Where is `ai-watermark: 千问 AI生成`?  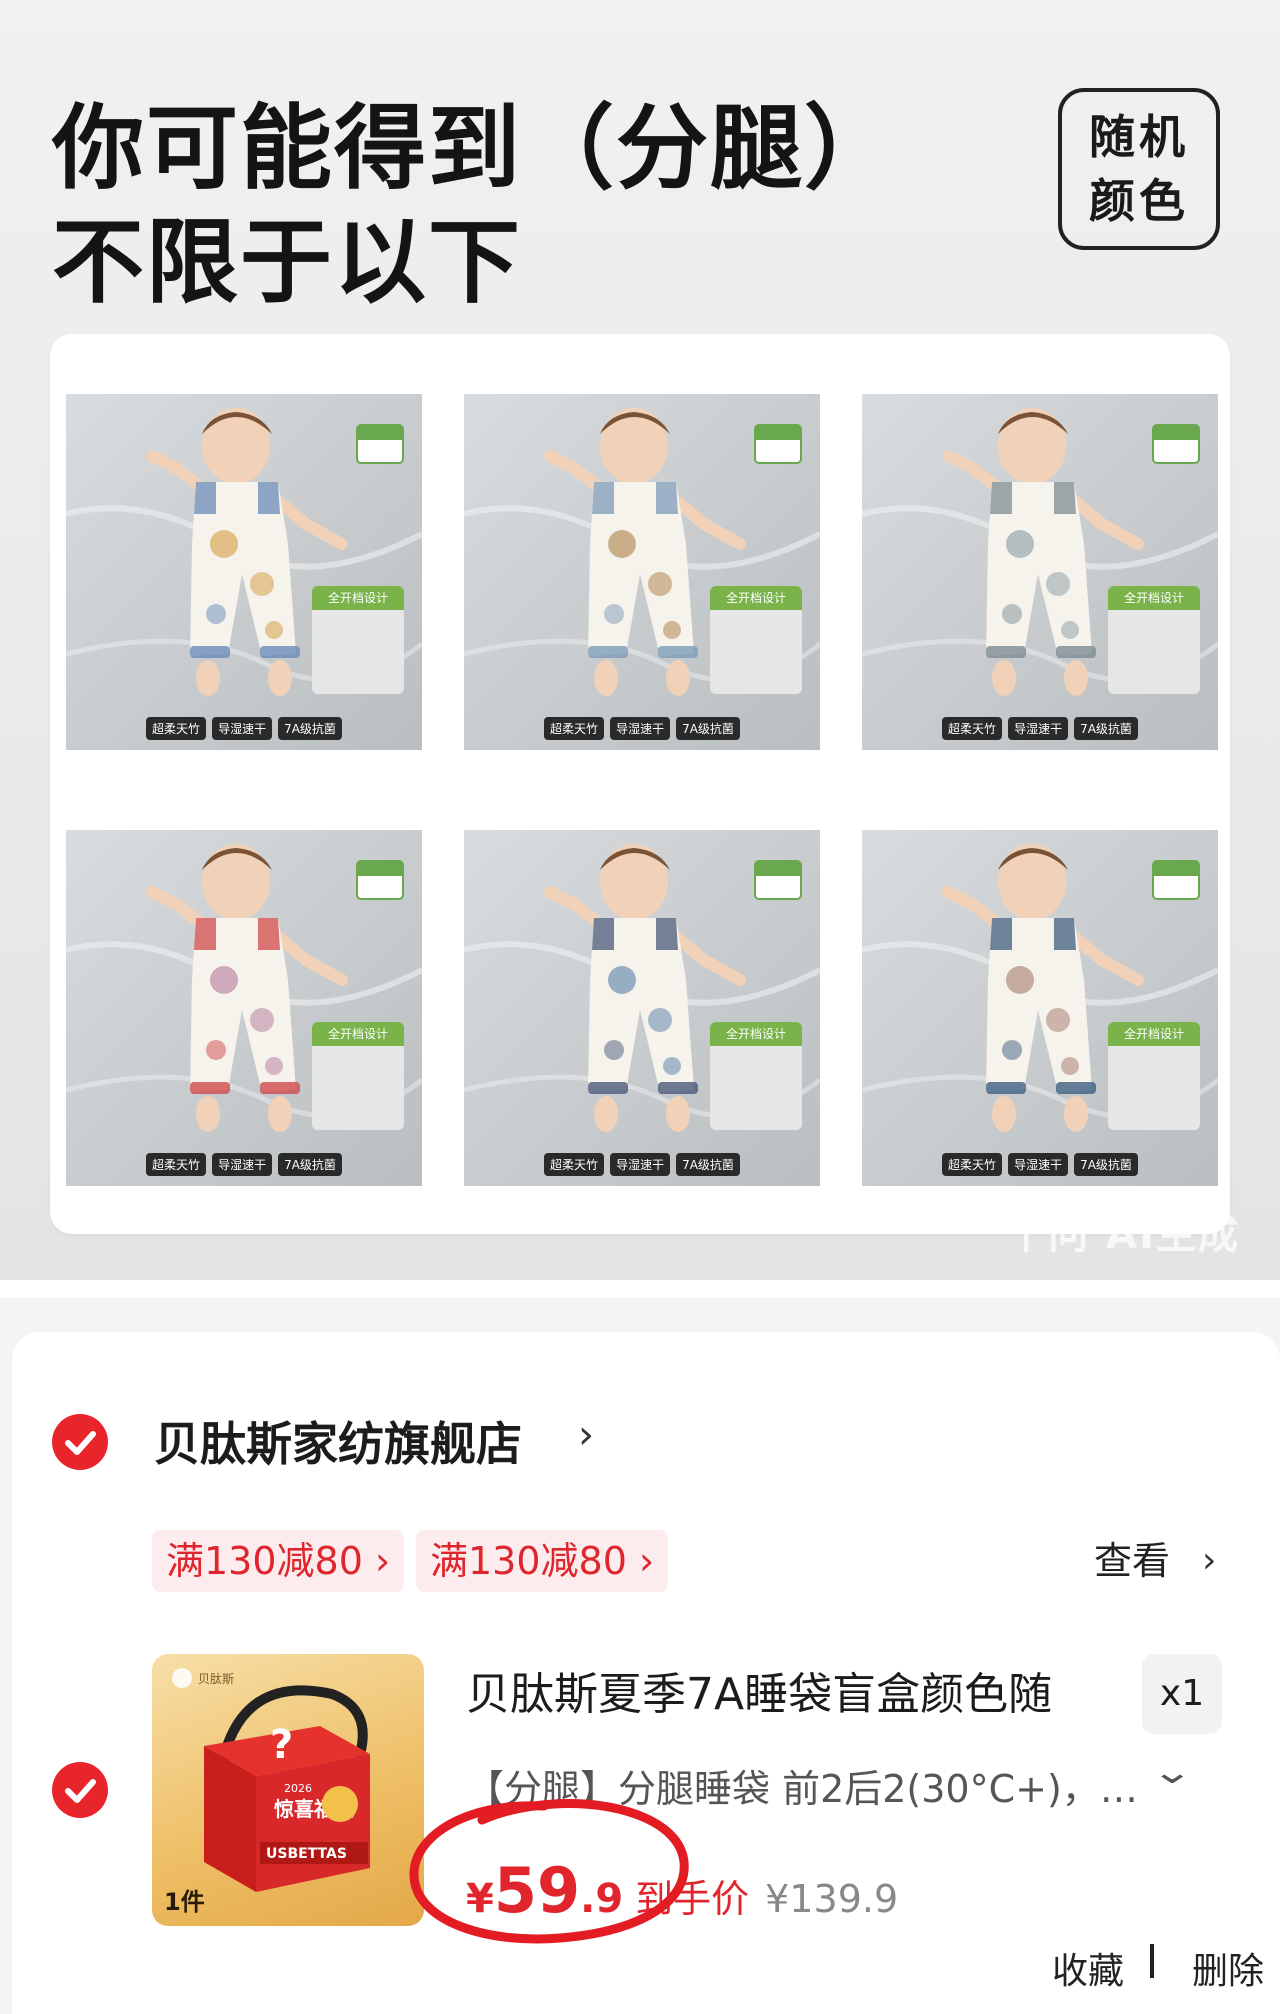
ai-watermark: 千问 AI生成 is located at coordinates (1123, 1235).